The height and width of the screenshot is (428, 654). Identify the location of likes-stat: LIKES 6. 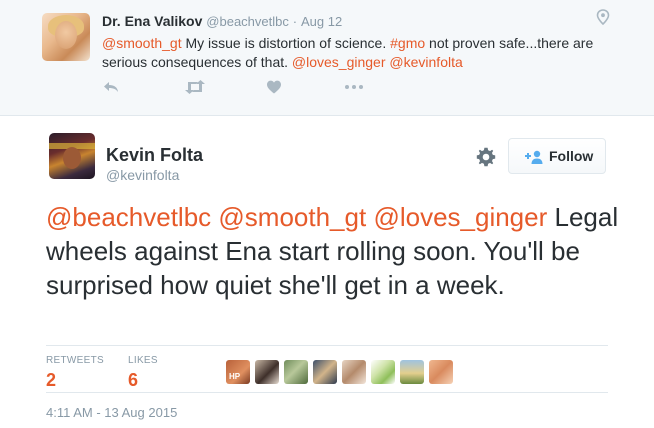
(143, 373).